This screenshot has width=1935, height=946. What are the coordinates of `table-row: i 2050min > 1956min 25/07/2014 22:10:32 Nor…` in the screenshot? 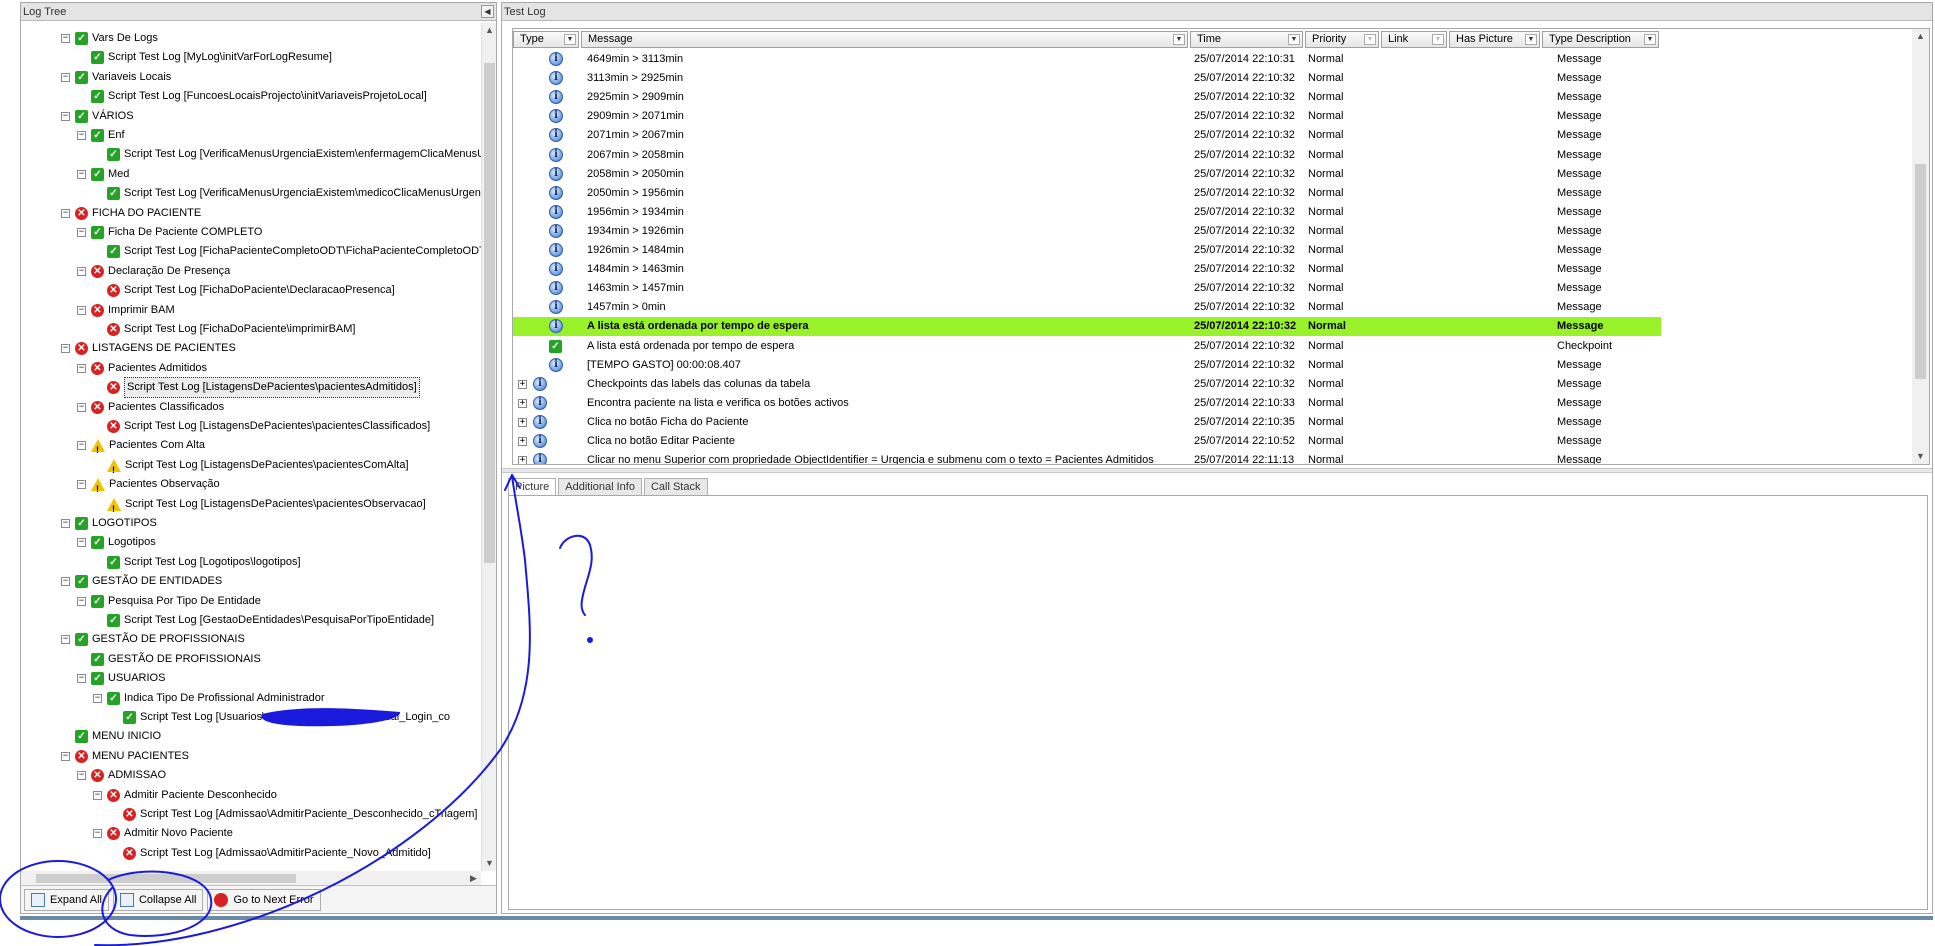 It's located at (1087, 193).